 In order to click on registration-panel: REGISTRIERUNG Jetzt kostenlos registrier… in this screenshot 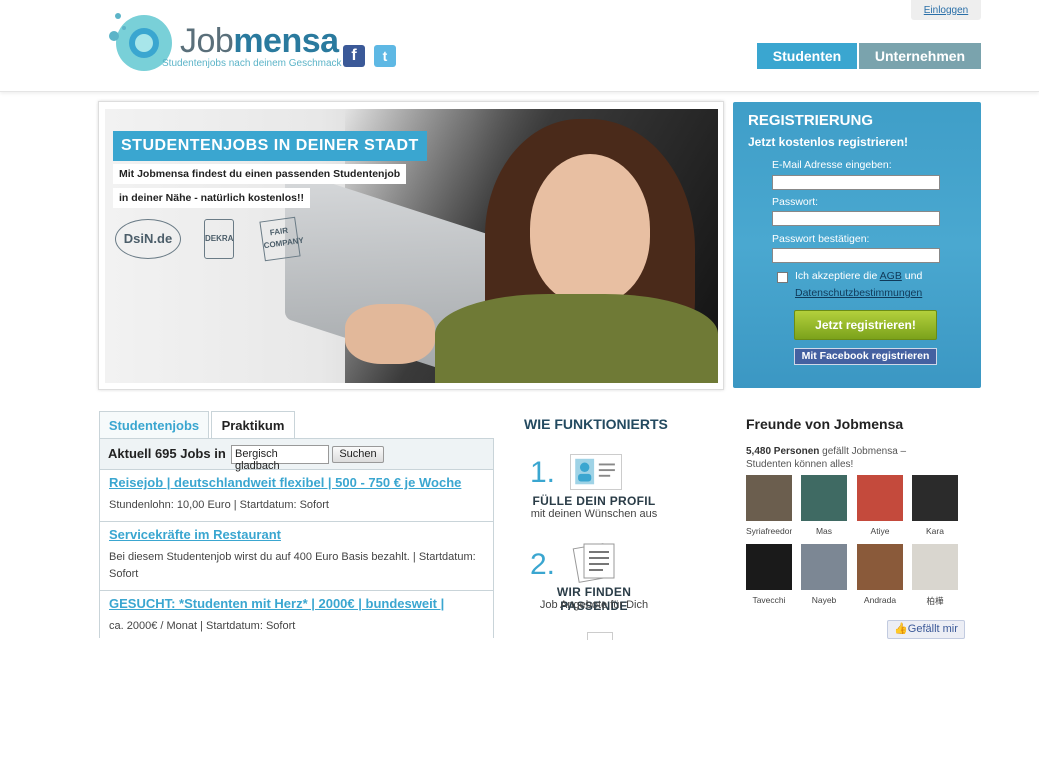, I will do `click(857, 245)`.